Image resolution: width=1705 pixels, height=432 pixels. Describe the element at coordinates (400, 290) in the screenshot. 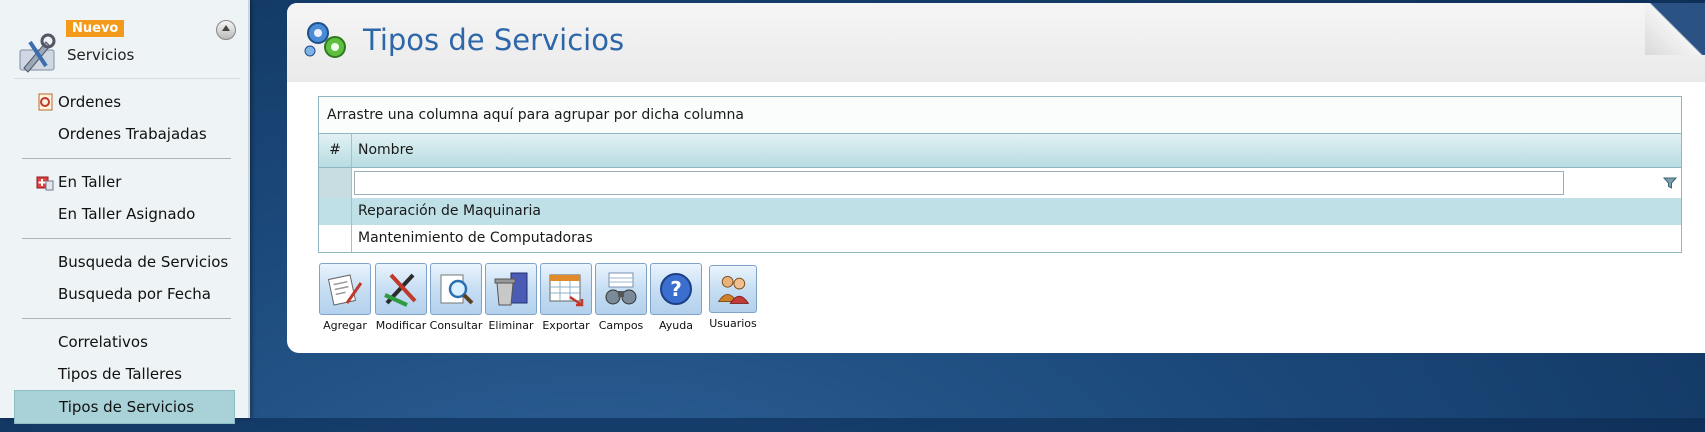

I see `edit-pencils-icon` at that location.